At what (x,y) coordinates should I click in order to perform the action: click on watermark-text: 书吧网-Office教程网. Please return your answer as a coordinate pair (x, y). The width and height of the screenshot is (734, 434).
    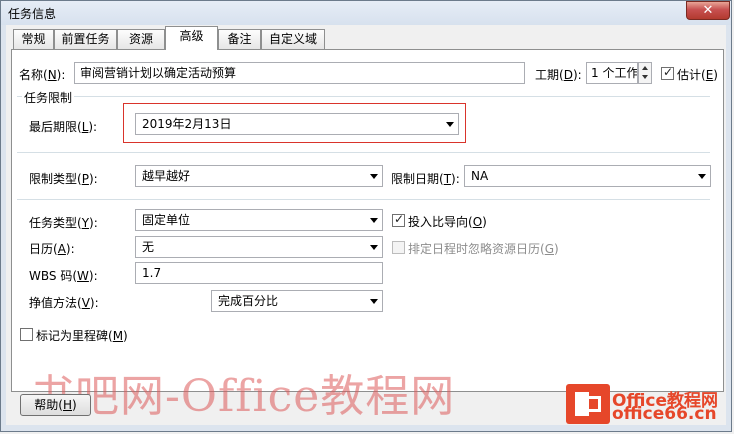
    Looking at the image, I should click on (243, 396).